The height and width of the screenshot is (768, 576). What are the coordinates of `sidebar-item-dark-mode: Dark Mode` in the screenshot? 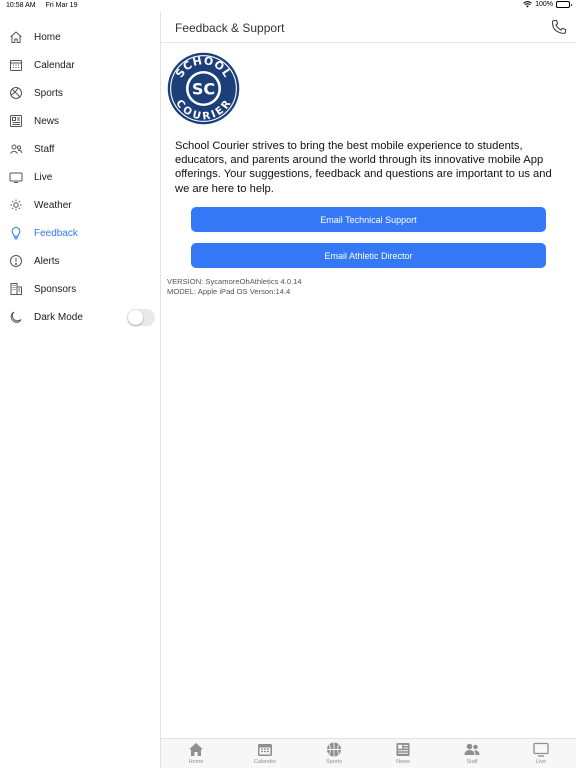 It's located at (80, 317).